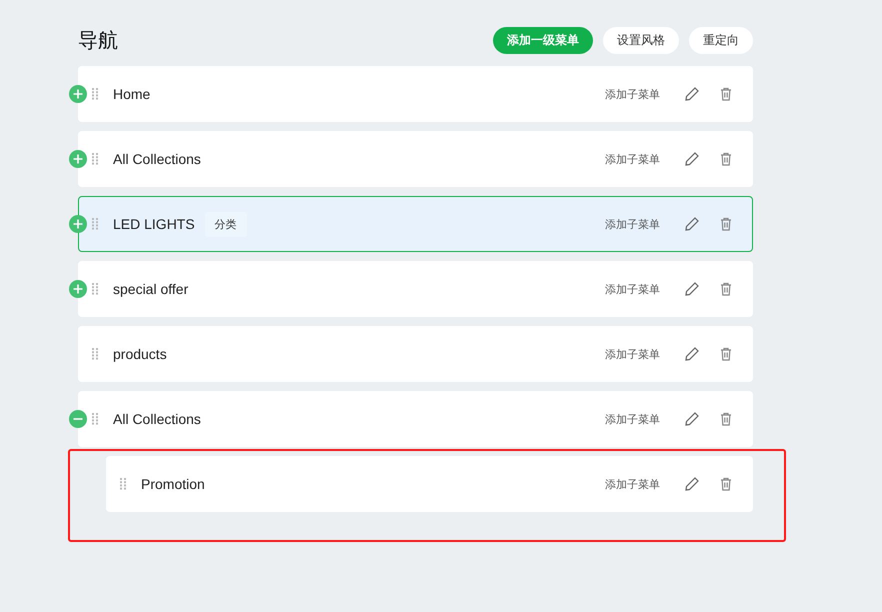  I want to click on menu-item-label: special offer, so click(150, 289).